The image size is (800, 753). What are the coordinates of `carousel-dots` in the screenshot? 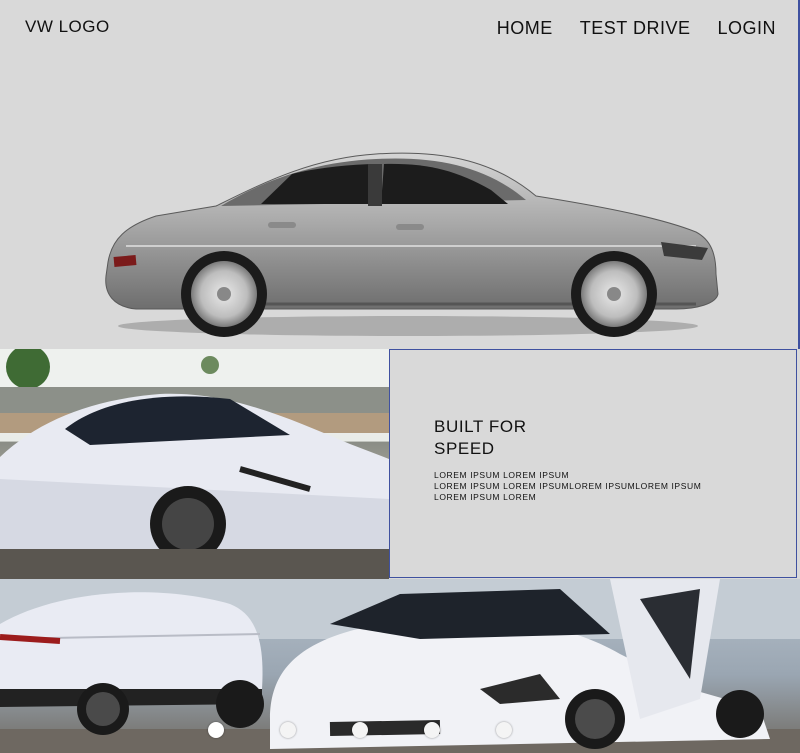 It's located at (360, 730).